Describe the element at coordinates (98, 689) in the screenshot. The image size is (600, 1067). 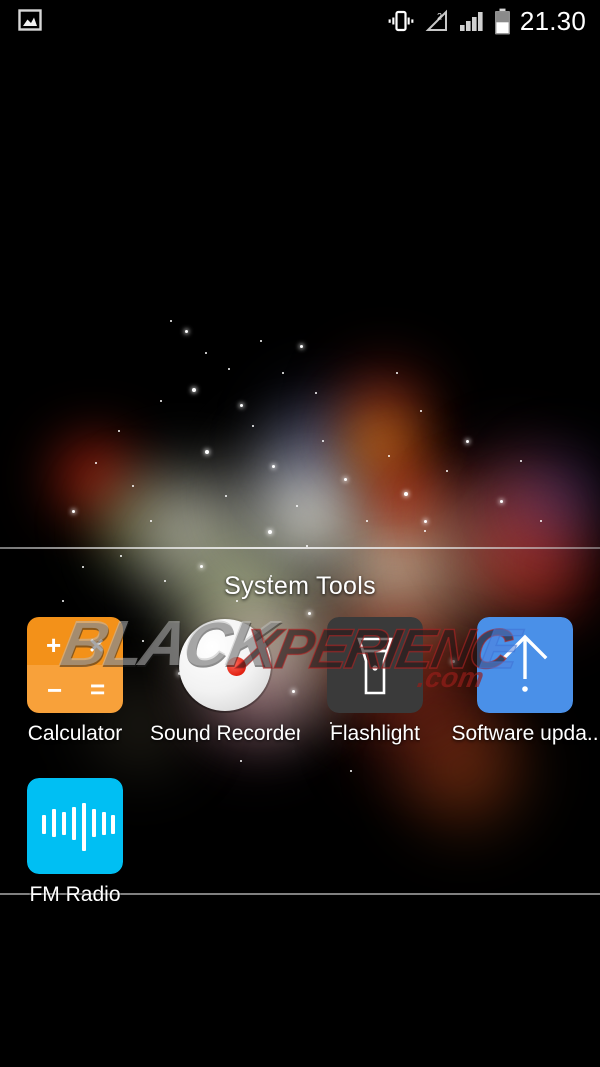
I see `calculator-symbol-equals: =` at that location.